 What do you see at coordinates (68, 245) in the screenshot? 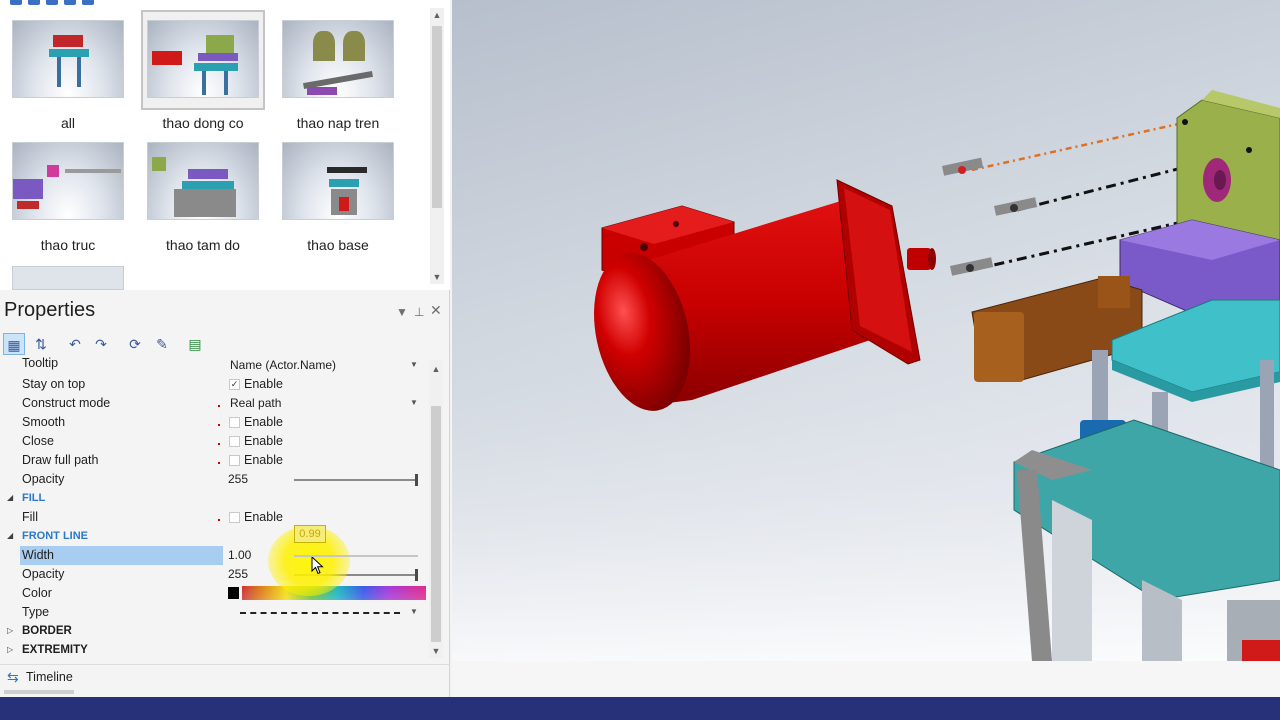
I see `gallery-item-label: thao truc` at bounding box center [68, 245].